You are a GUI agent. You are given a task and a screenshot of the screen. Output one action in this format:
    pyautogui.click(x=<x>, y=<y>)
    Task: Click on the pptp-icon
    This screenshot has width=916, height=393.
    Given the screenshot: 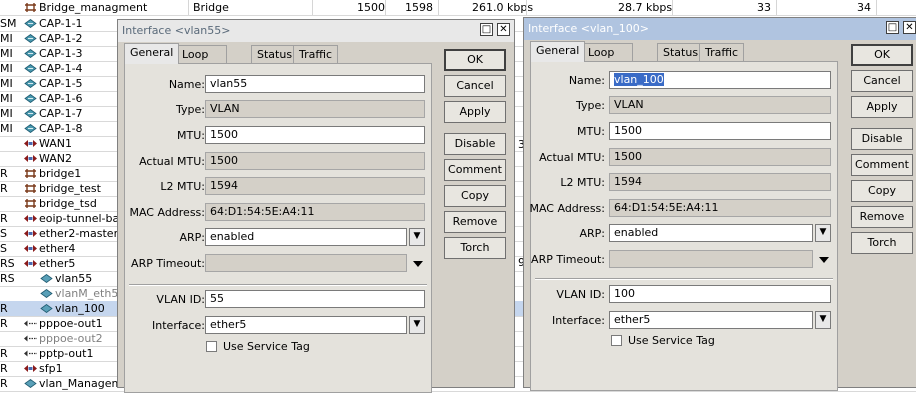 What is the action you would take?
    pyautogui.click(x=30, y=353)
    